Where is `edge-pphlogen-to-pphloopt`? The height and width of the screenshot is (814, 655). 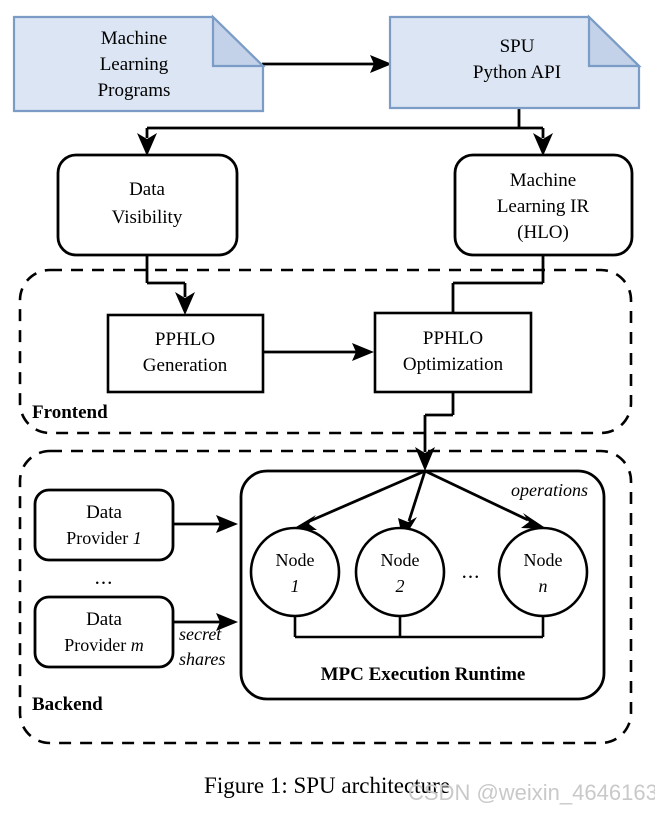 edge-pphlogen-to-pphloopt is located at coordinates (318, 352).